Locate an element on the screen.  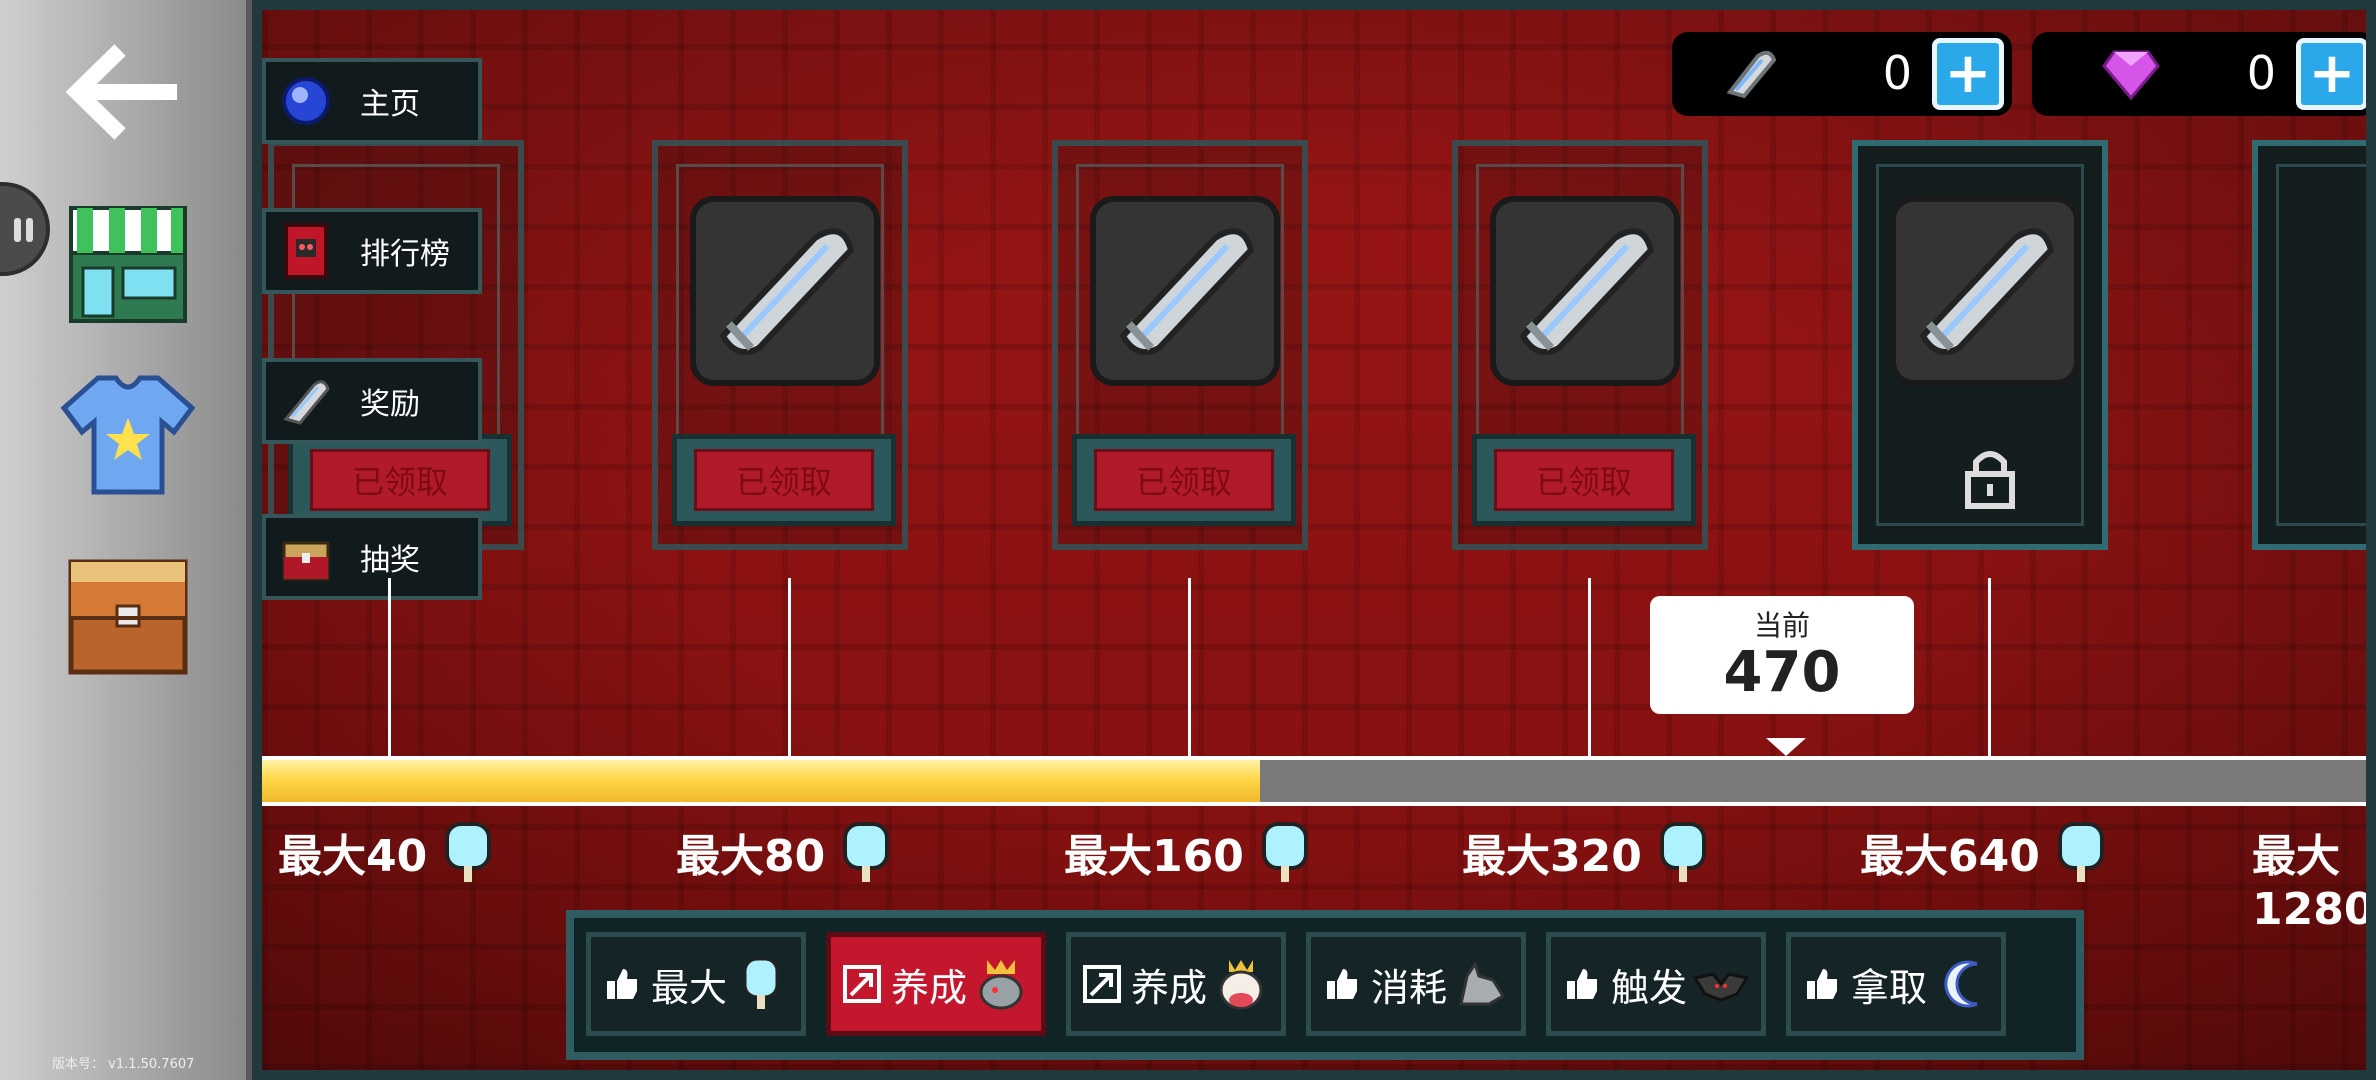
shop-icon is located at coordinates (127, 264).